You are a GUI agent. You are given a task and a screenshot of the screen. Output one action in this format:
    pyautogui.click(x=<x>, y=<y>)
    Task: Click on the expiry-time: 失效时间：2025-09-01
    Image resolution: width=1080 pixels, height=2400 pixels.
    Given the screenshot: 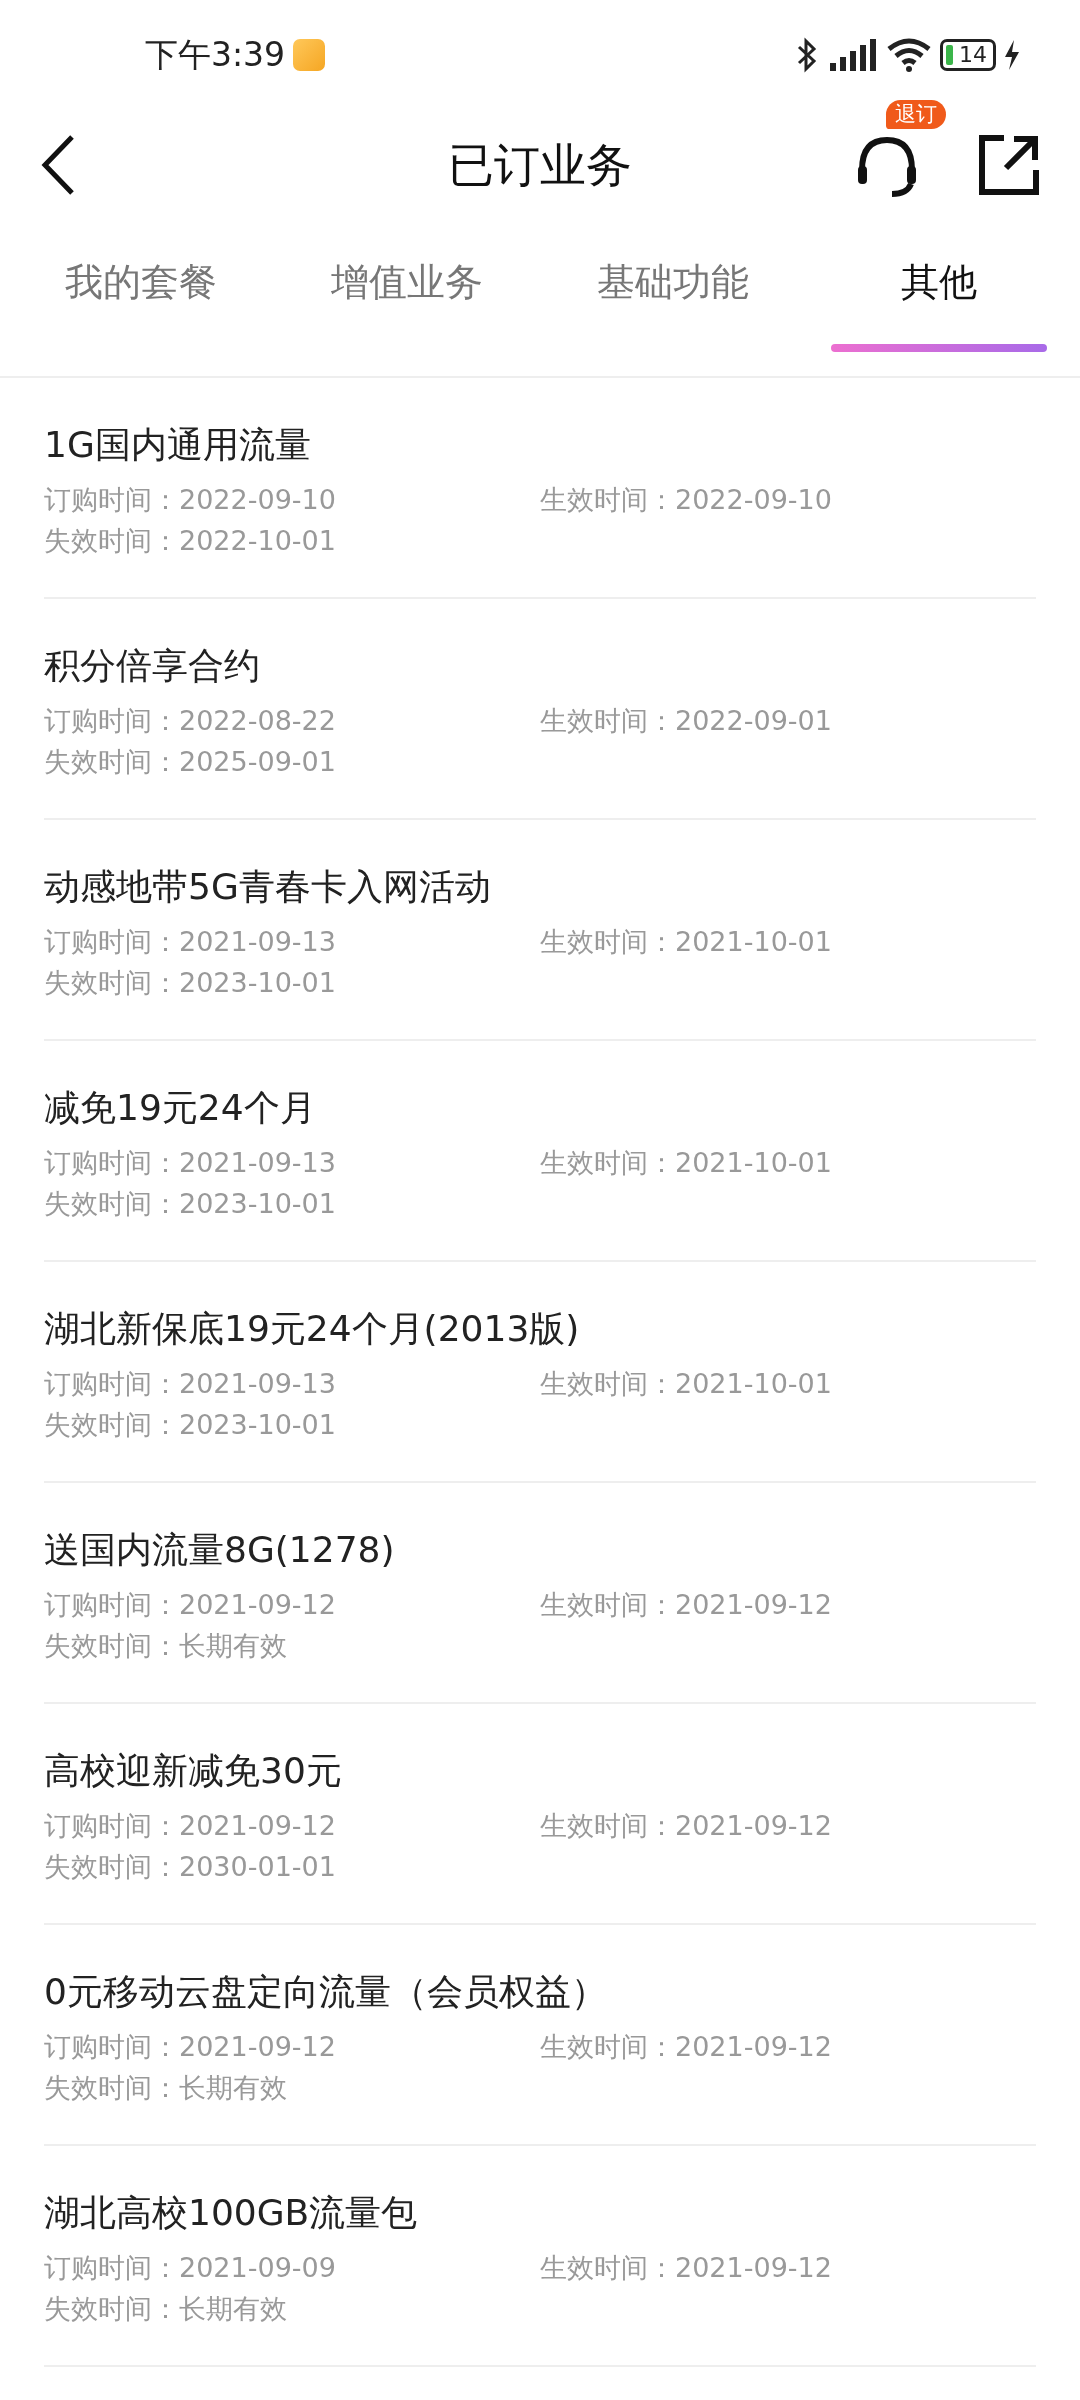 What is the action you would take?
    pyautogui.click(x=190, y=761)
    